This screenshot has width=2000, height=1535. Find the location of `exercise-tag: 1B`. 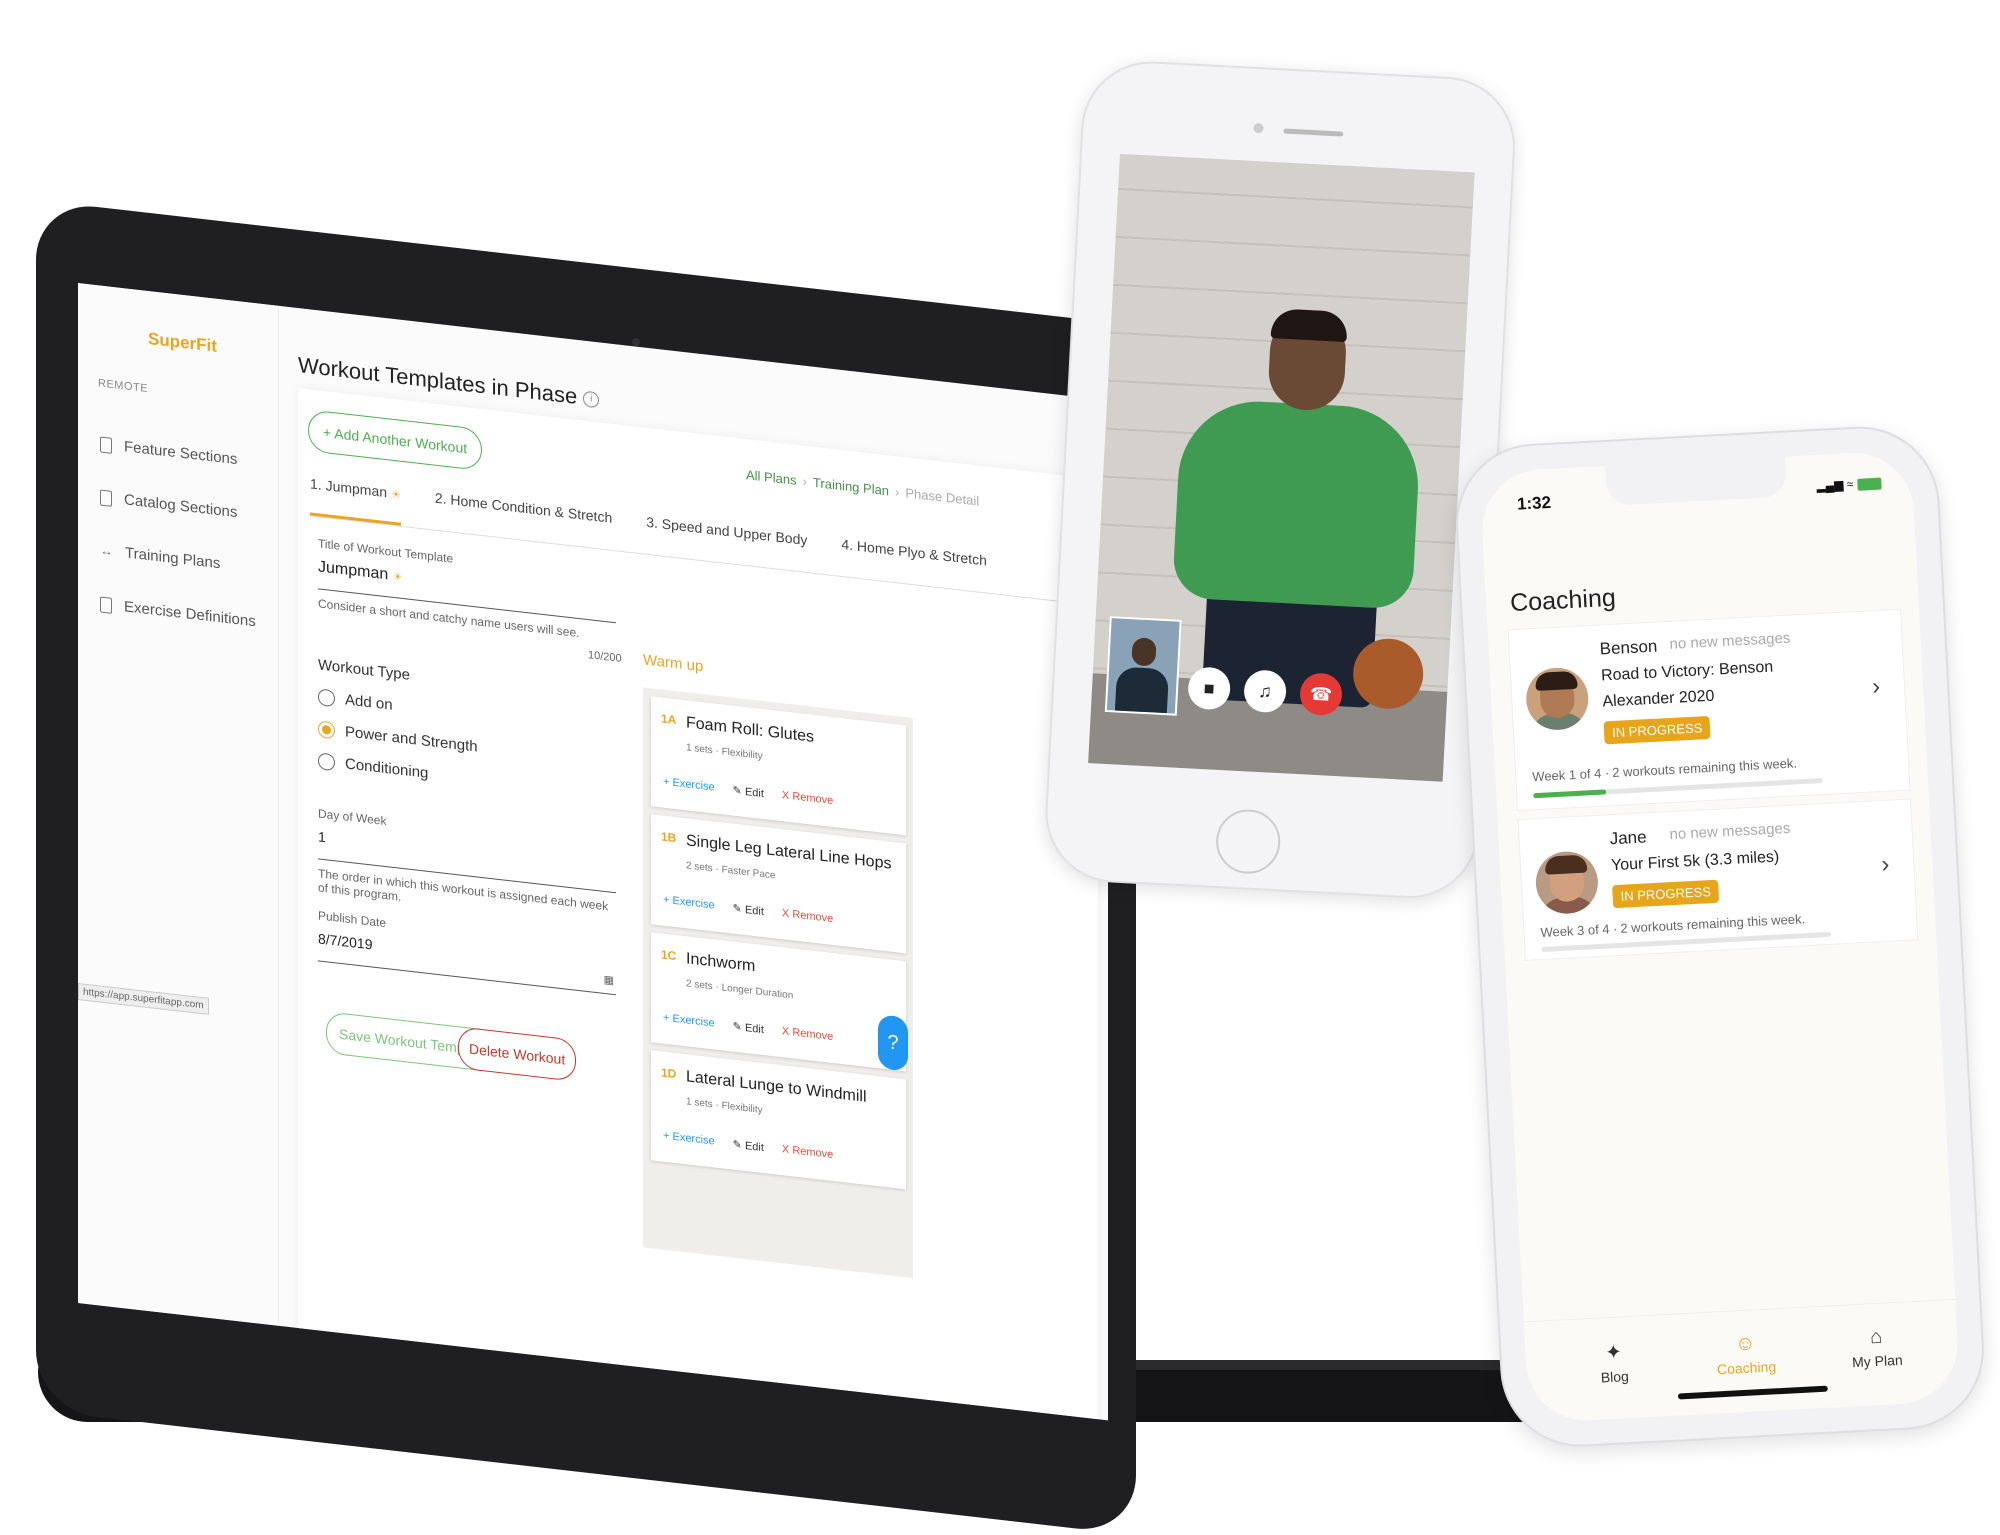

exercise-tag: 1B is located at coordinates (668, 837).